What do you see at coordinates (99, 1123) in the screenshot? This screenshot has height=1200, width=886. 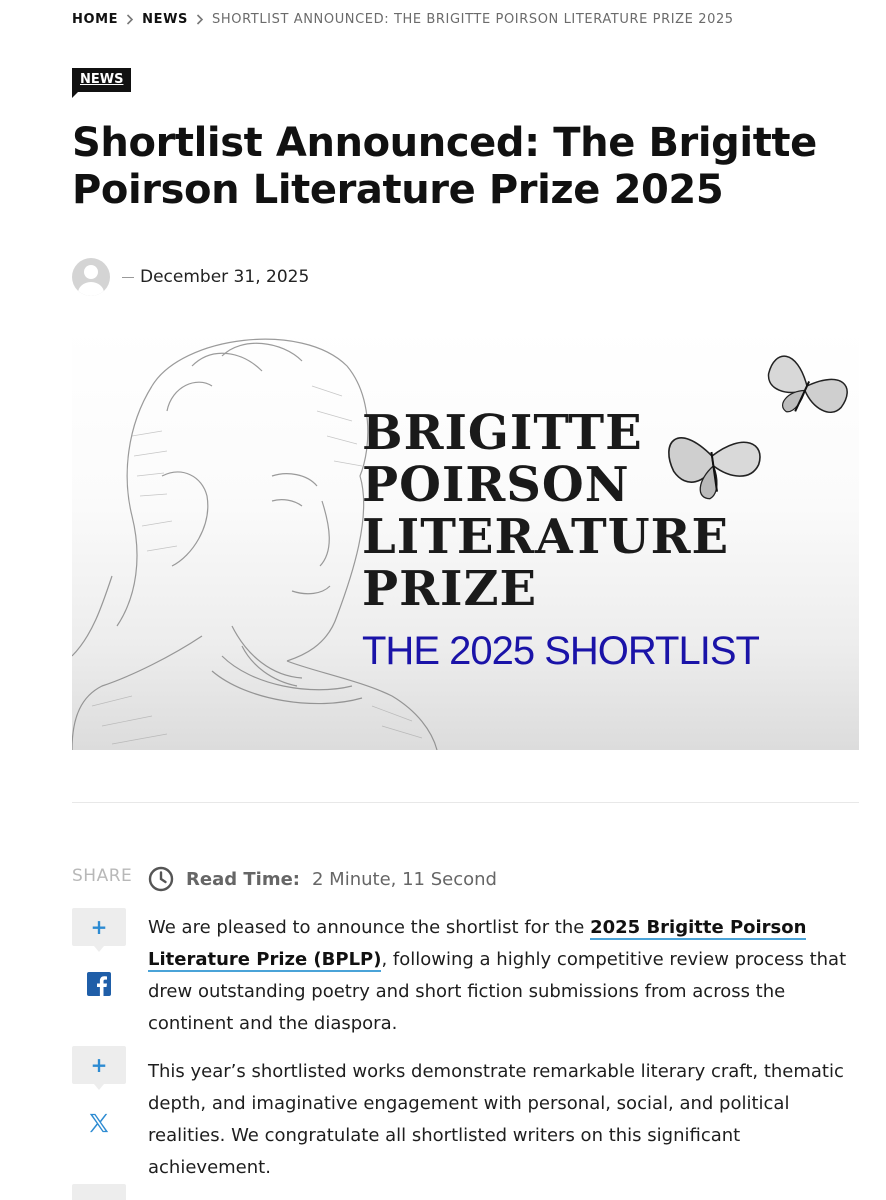 I see `x-icon` at bounding box center [99, 1123].